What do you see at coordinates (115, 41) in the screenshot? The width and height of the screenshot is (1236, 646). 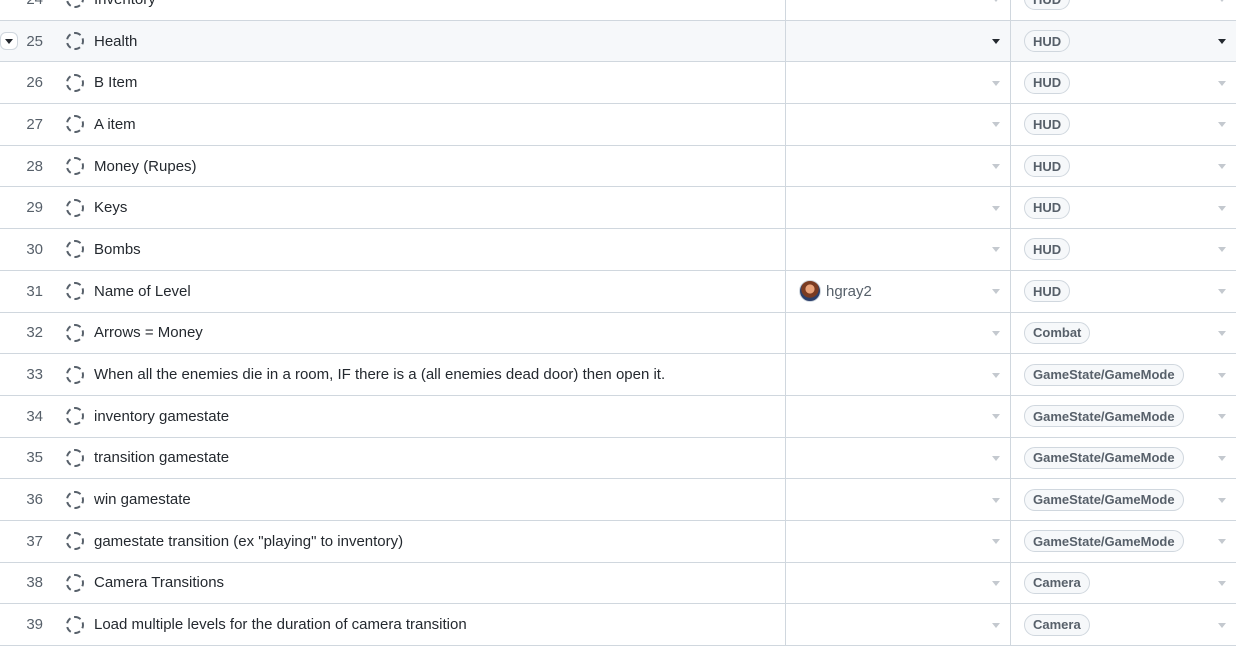 I see `item-title: Health` at bounding box center [115, 41].